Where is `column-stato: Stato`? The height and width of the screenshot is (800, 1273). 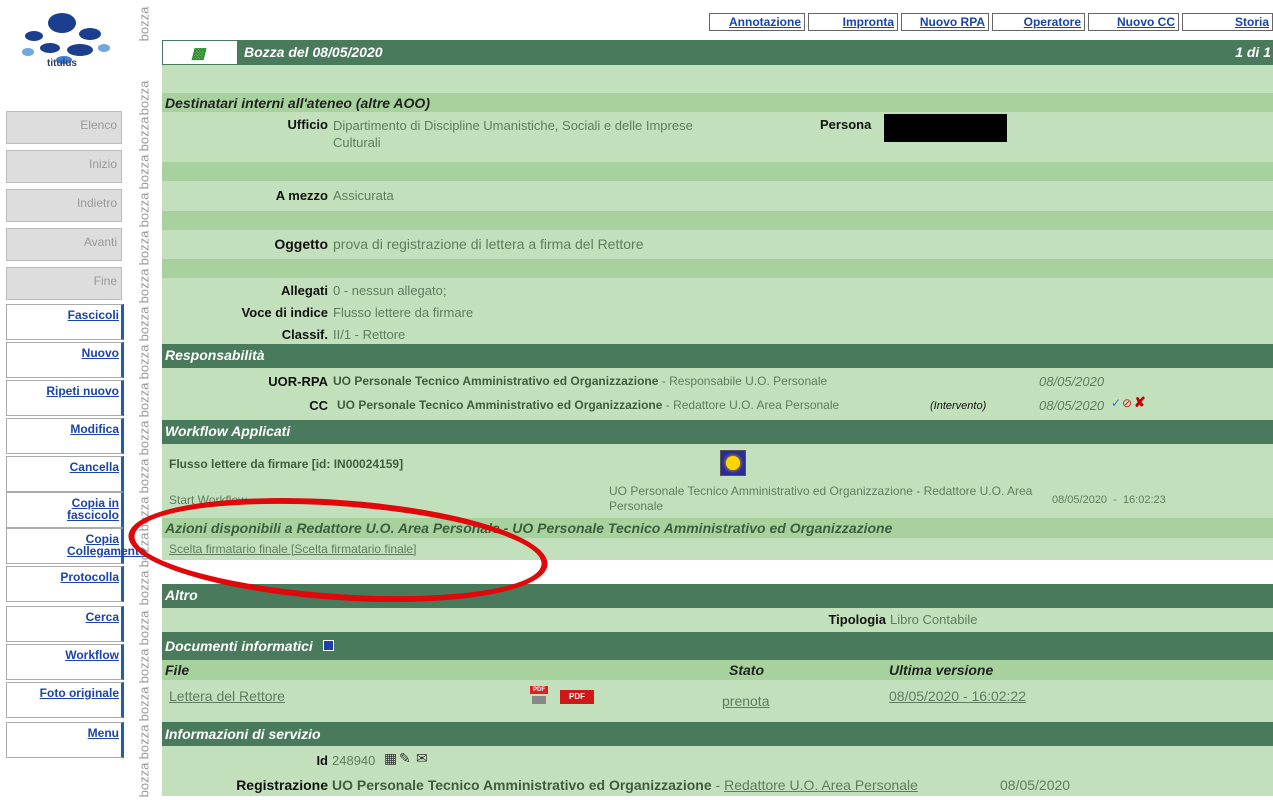
column-stato: Stato is located at coordinates (746, 670).